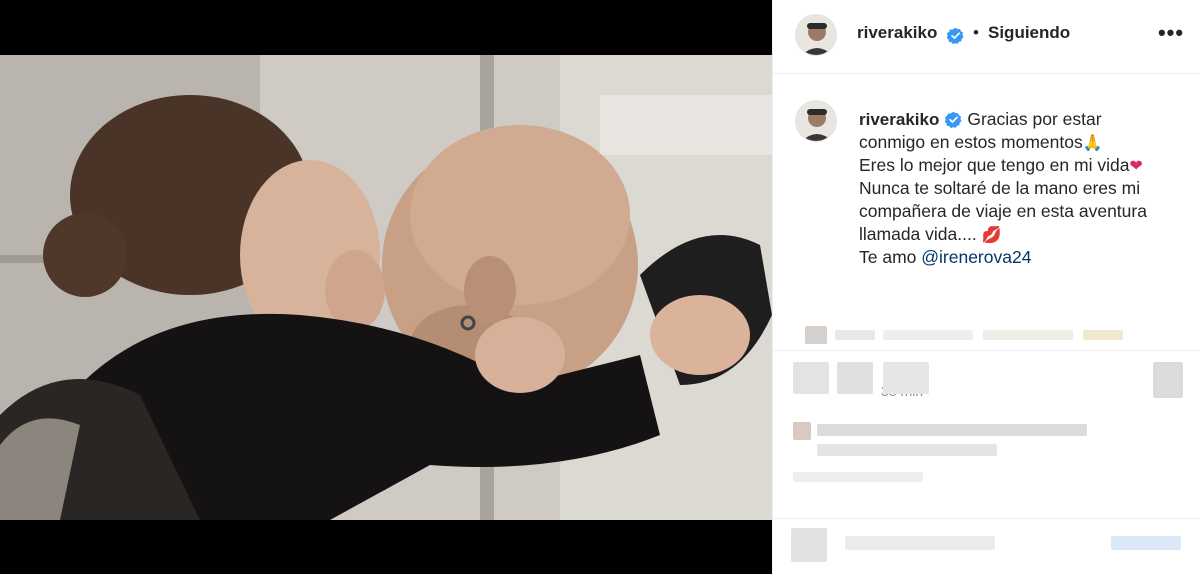 This screenshot has width=1200, height=574. What do you see at coordinates (855, 378) in the screenshot?
I see `obscured-comment-icon` at bounding box center [855, 378].